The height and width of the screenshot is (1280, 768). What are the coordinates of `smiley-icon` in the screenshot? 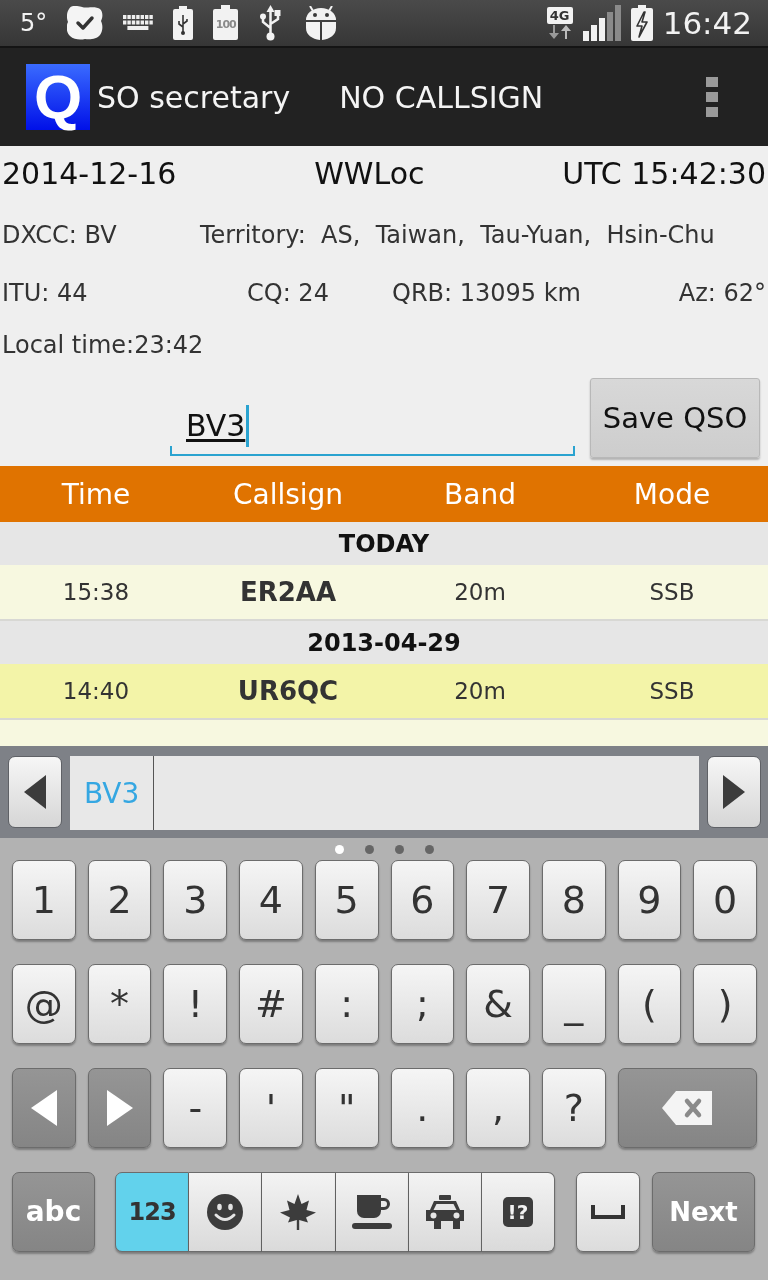 It's located at (225, 1212).